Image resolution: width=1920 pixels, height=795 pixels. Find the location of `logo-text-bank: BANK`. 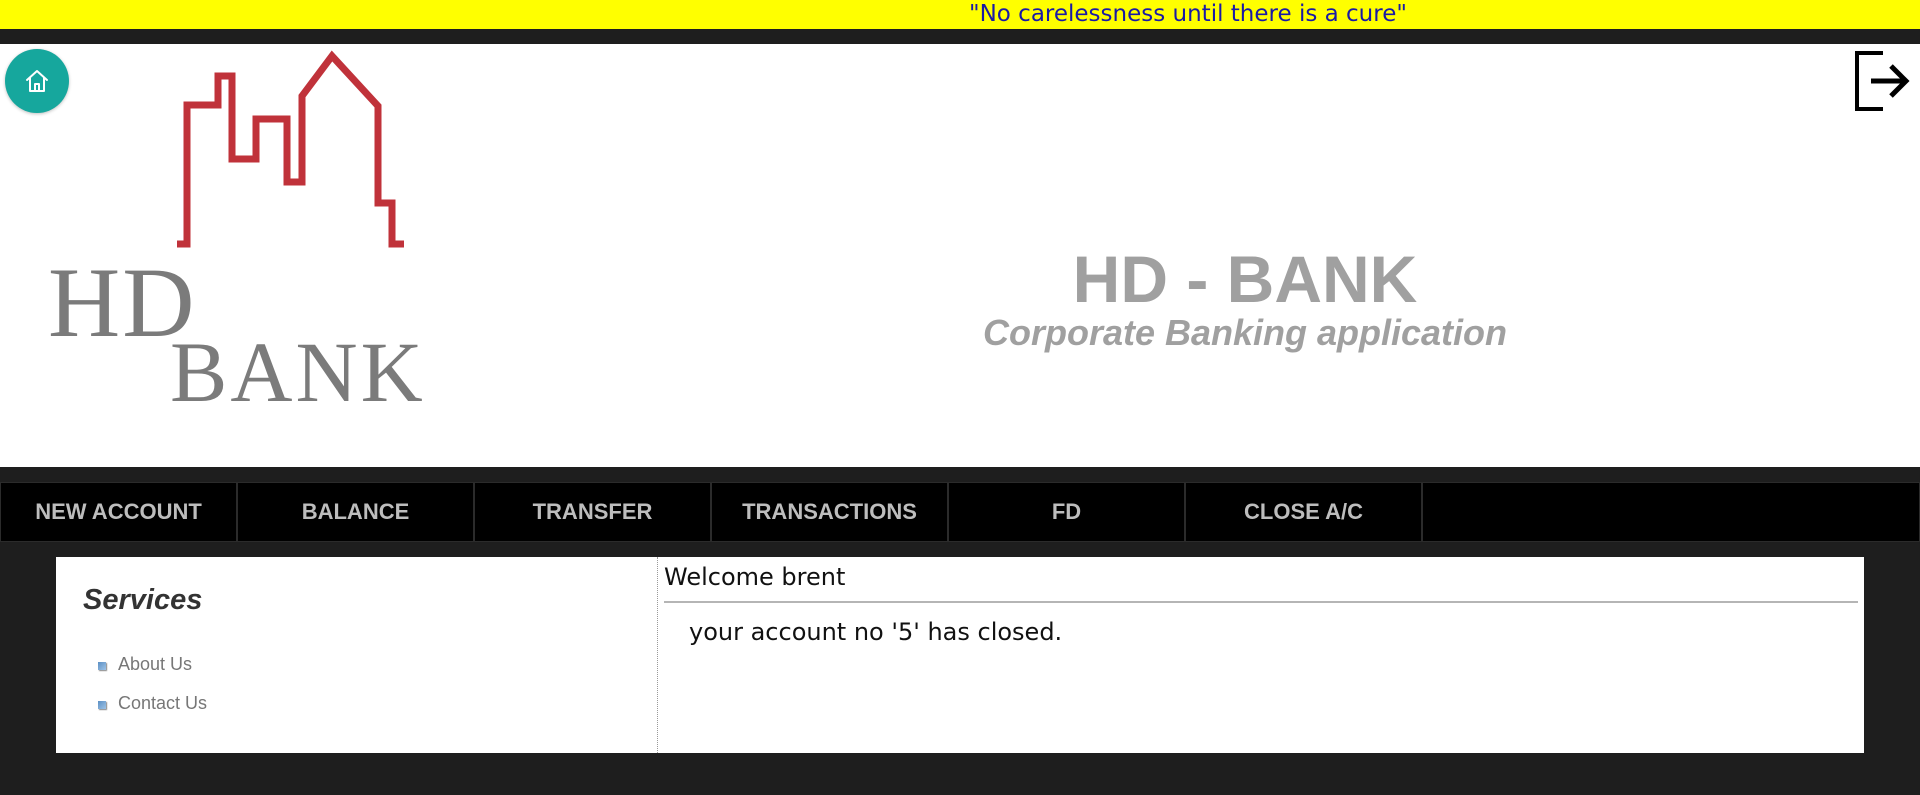

logo-text-bank: BANK is located at coordinates (298, 372).